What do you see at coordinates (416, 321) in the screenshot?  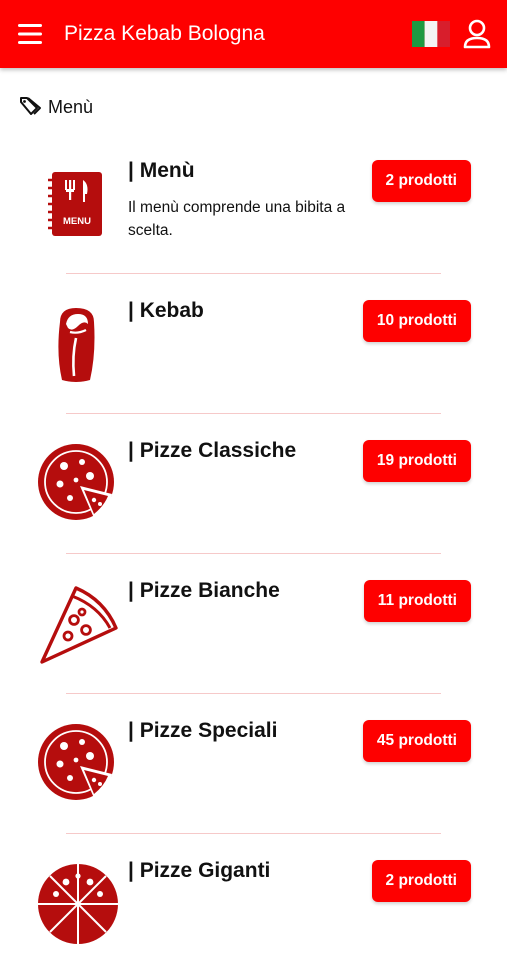 I see `product-count-badge: 10 prodotti` at bounding box center [416, 321].